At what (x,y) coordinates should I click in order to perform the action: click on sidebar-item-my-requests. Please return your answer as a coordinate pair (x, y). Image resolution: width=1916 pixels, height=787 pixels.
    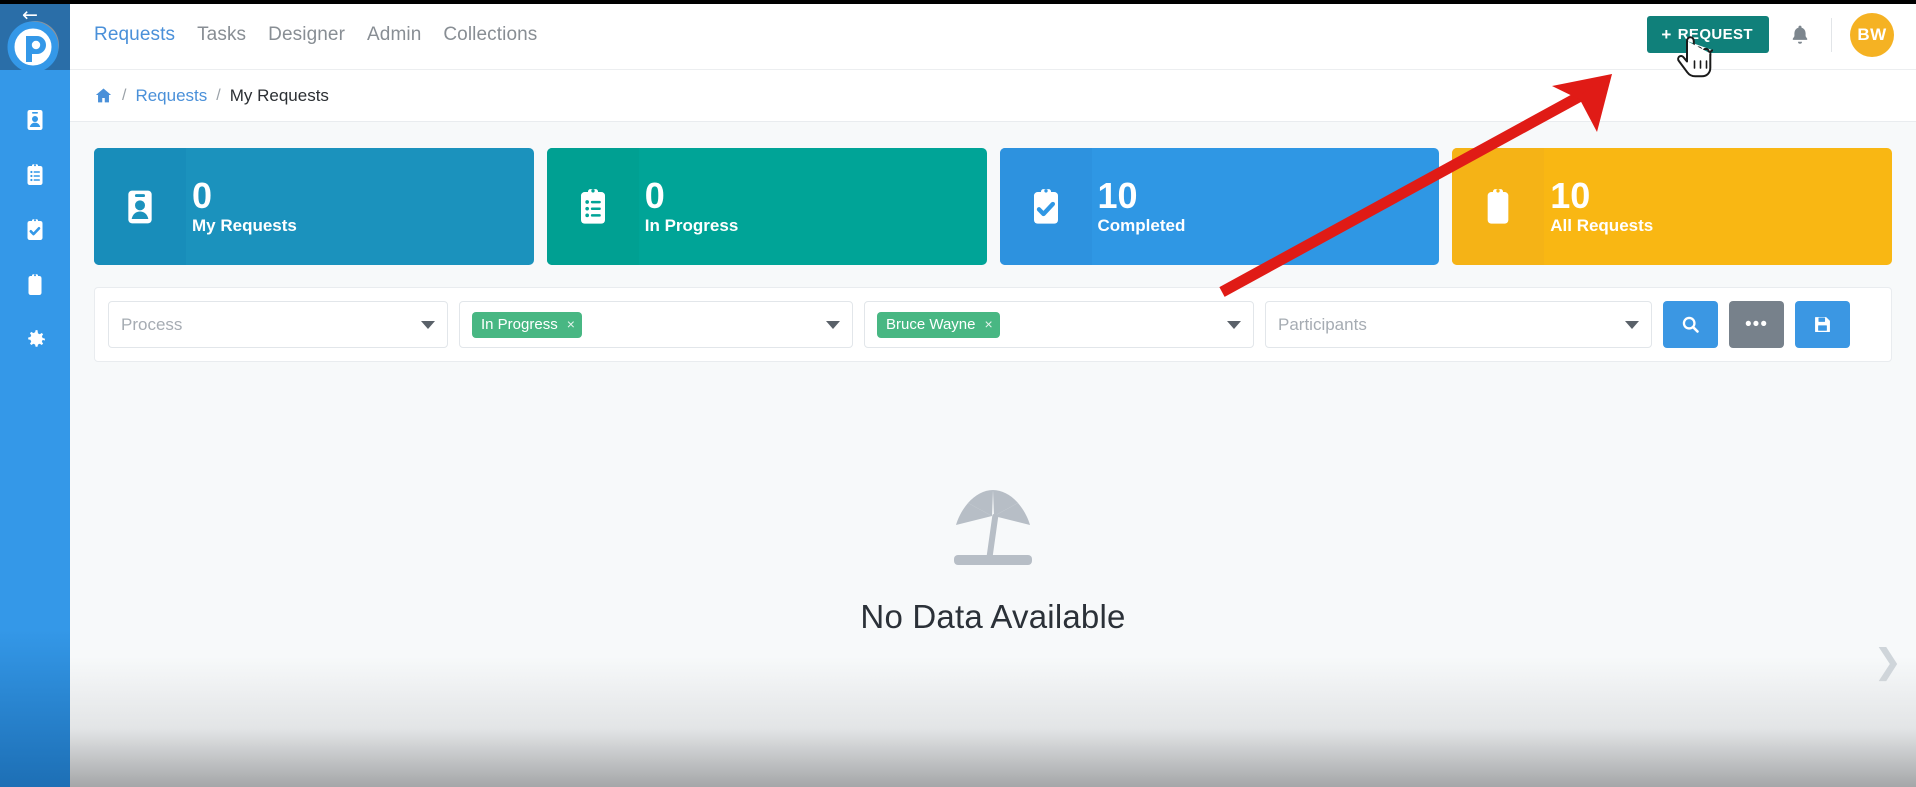
    Looking at the image, I should click on (35, 119).